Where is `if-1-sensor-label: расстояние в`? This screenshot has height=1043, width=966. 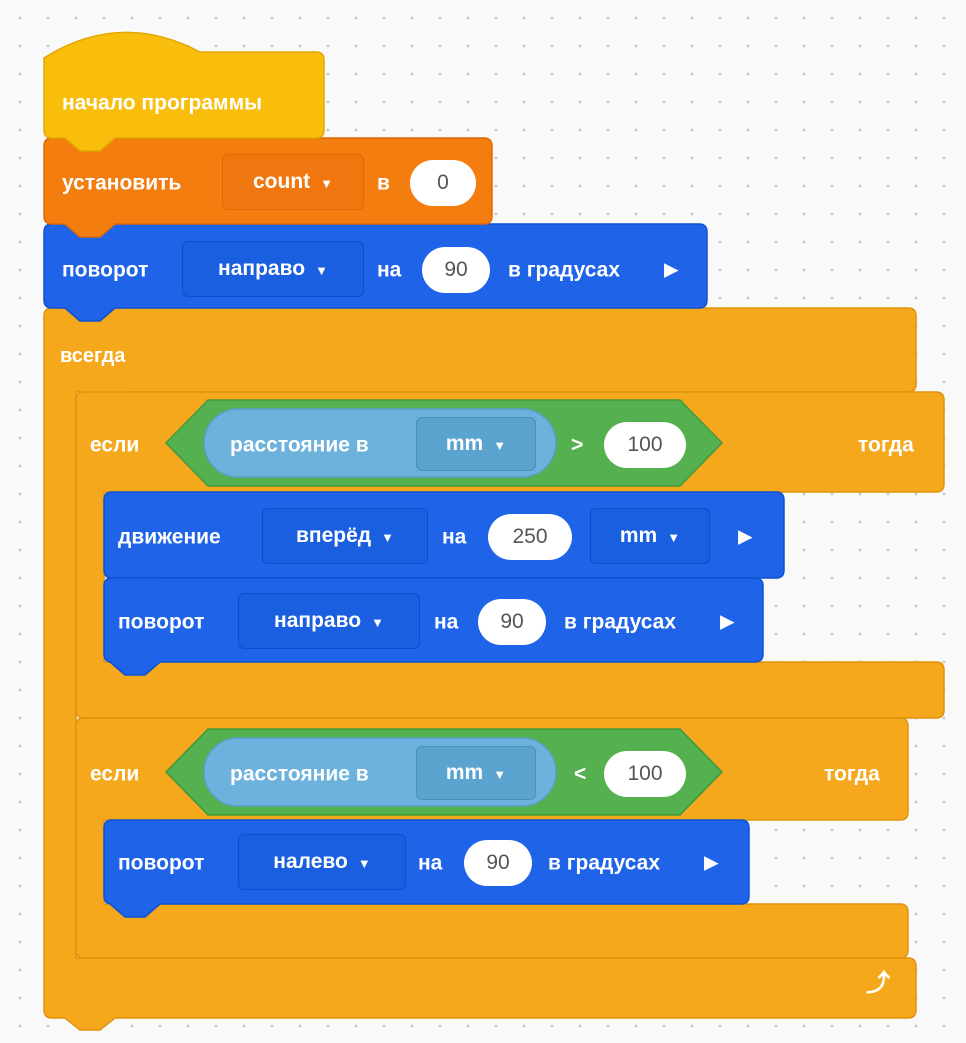 if-1-sensor-label: расстояние в is located at coordinates (299, 445).